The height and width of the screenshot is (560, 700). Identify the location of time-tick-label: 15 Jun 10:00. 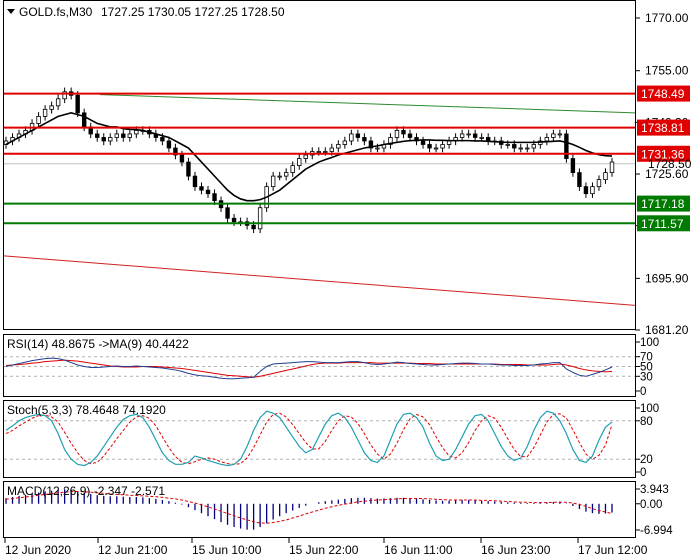
(227, 550).